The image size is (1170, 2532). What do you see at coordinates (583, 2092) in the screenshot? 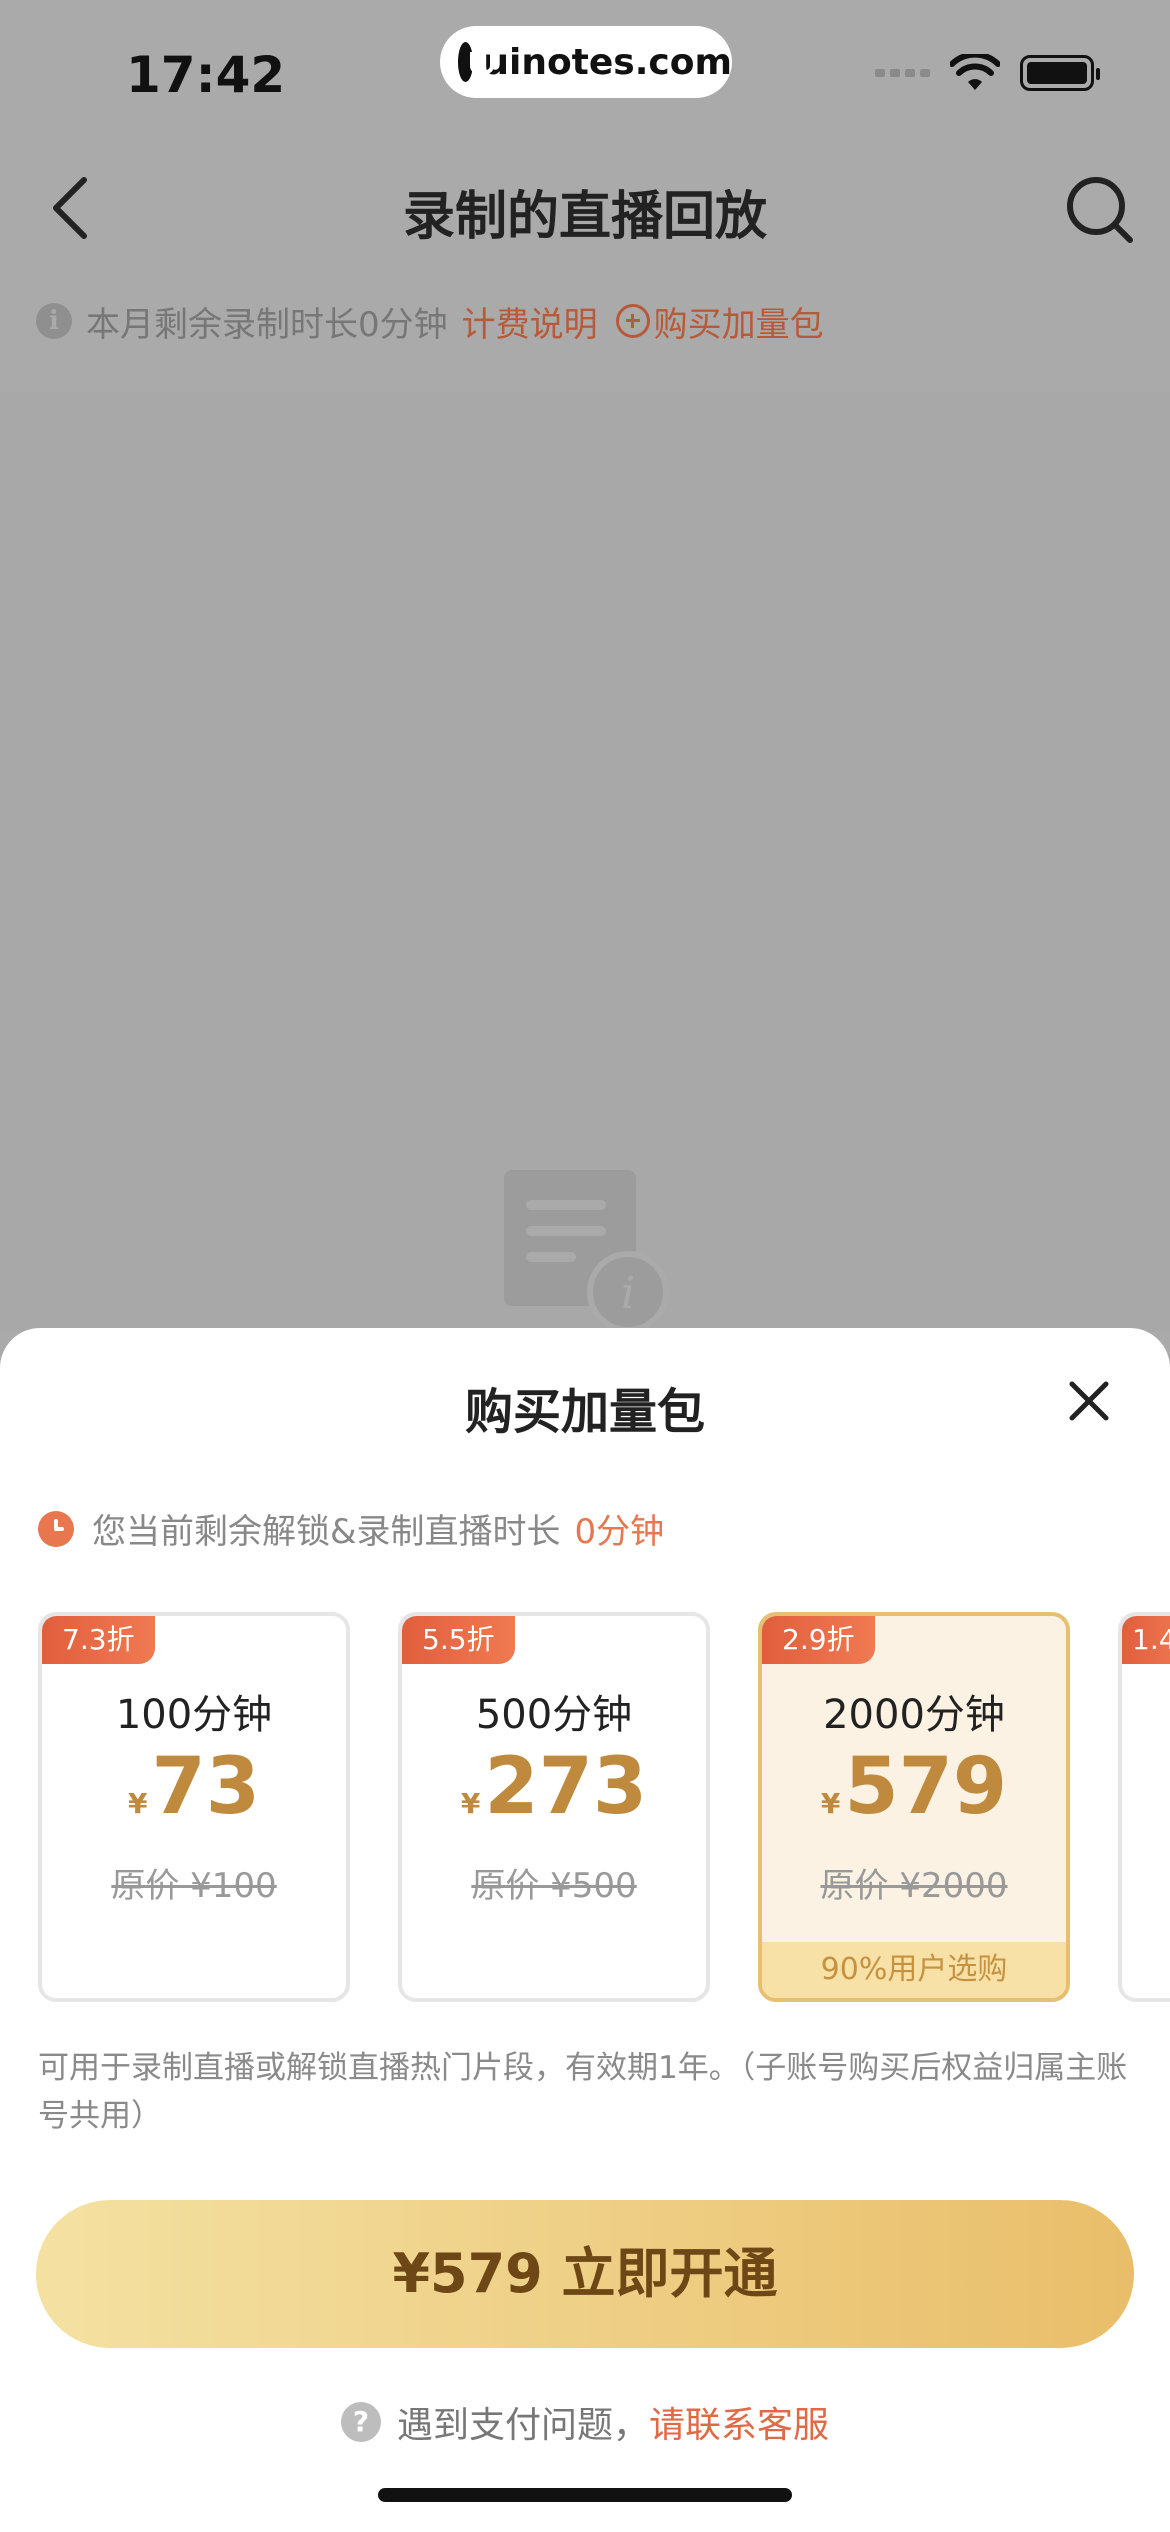
I see `package-description: 可用于录制直播或解锁直播热门片段，有效期1年。（子账号购买后权益归属主账号共用）` at bounding box center [583, 2092].